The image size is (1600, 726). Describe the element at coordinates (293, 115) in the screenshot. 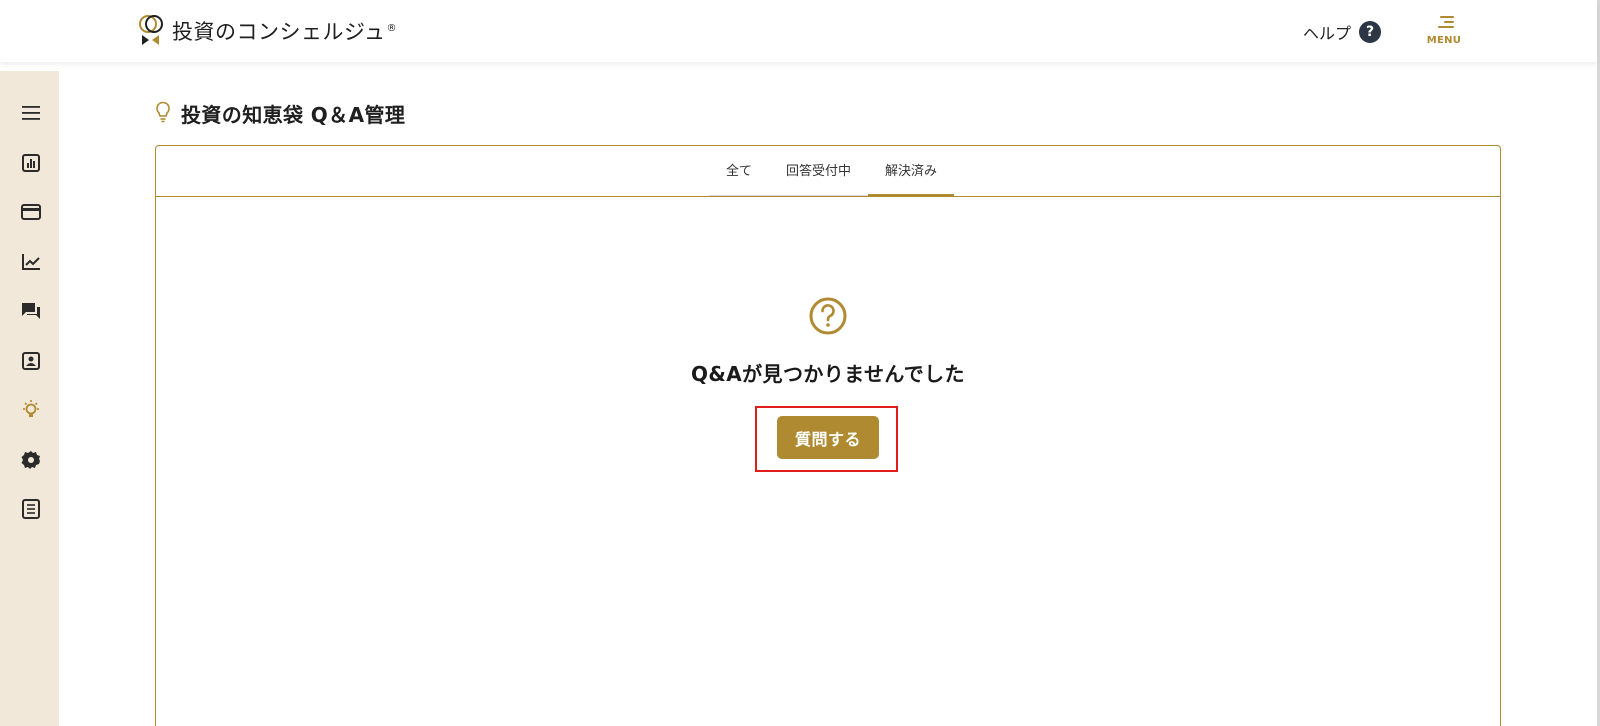

I see `page-title: 投資の知恵袋 Q＆A管理` at that location.